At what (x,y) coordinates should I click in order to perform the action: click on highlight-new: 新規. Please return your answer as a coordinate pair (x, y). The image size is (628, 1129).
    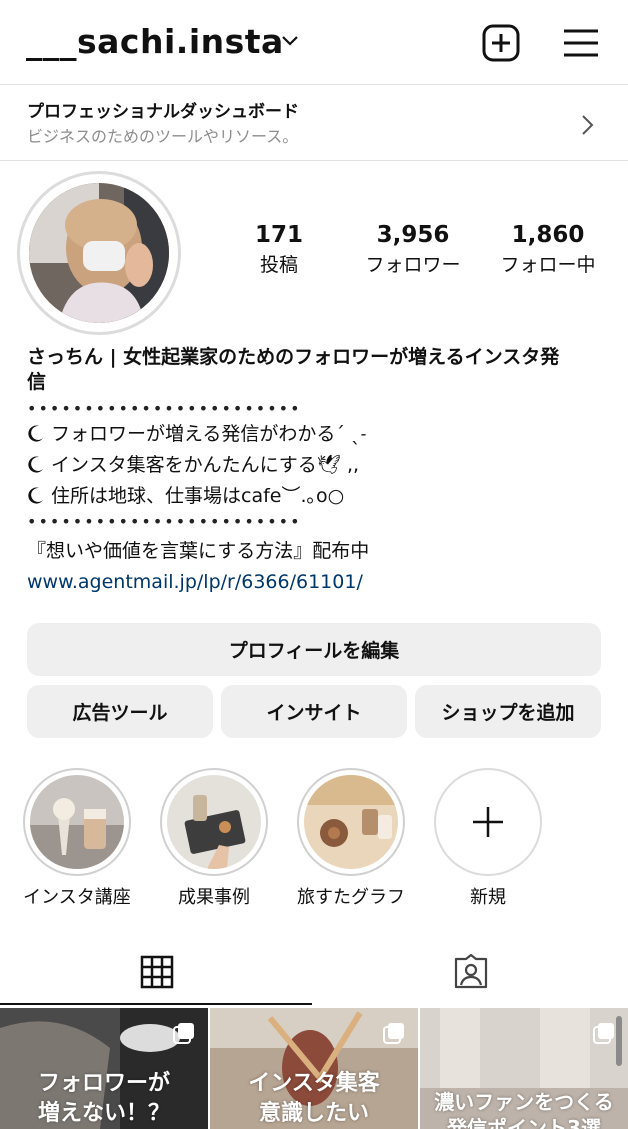
    Looking at the image, I should click on (488, 838).